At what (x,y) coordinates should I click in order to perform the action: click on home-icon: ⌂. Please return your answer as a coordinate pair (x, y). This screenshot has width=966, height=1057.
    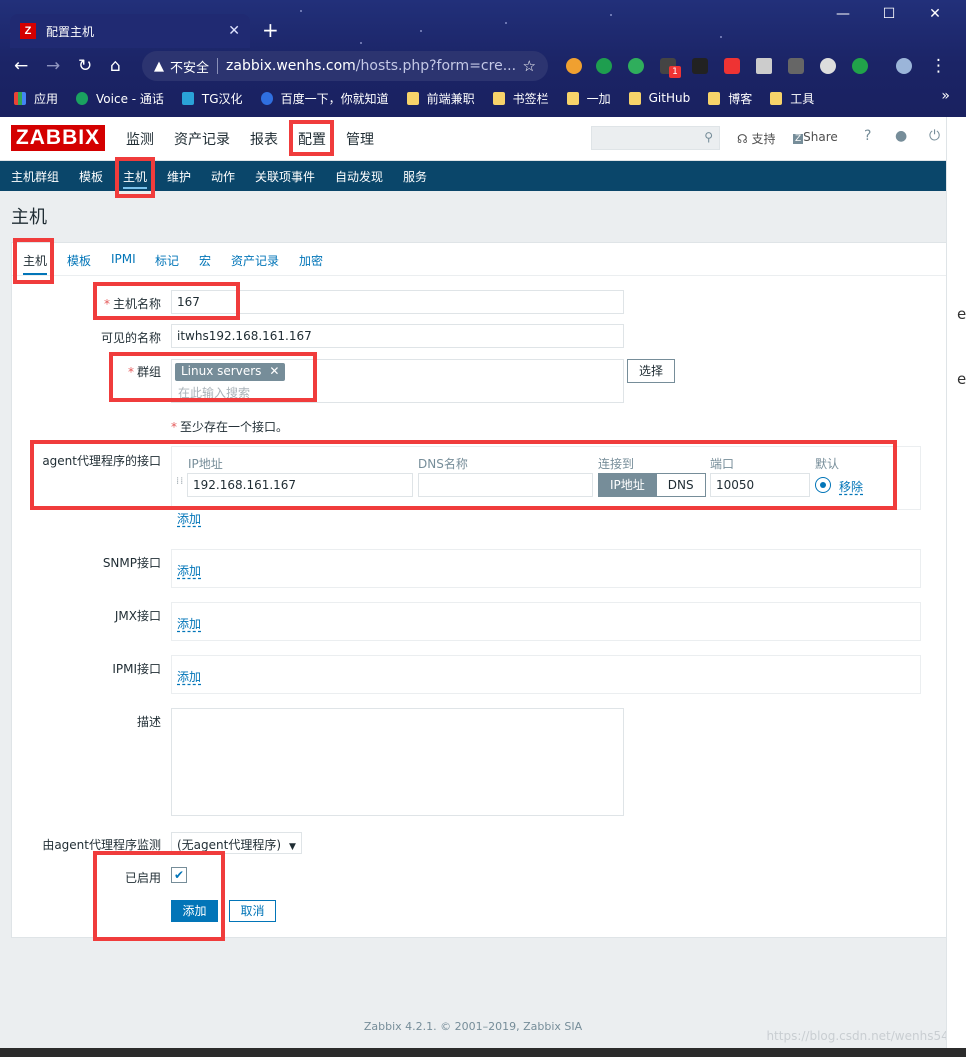
    Looking at the image, I should click on (115, 66).